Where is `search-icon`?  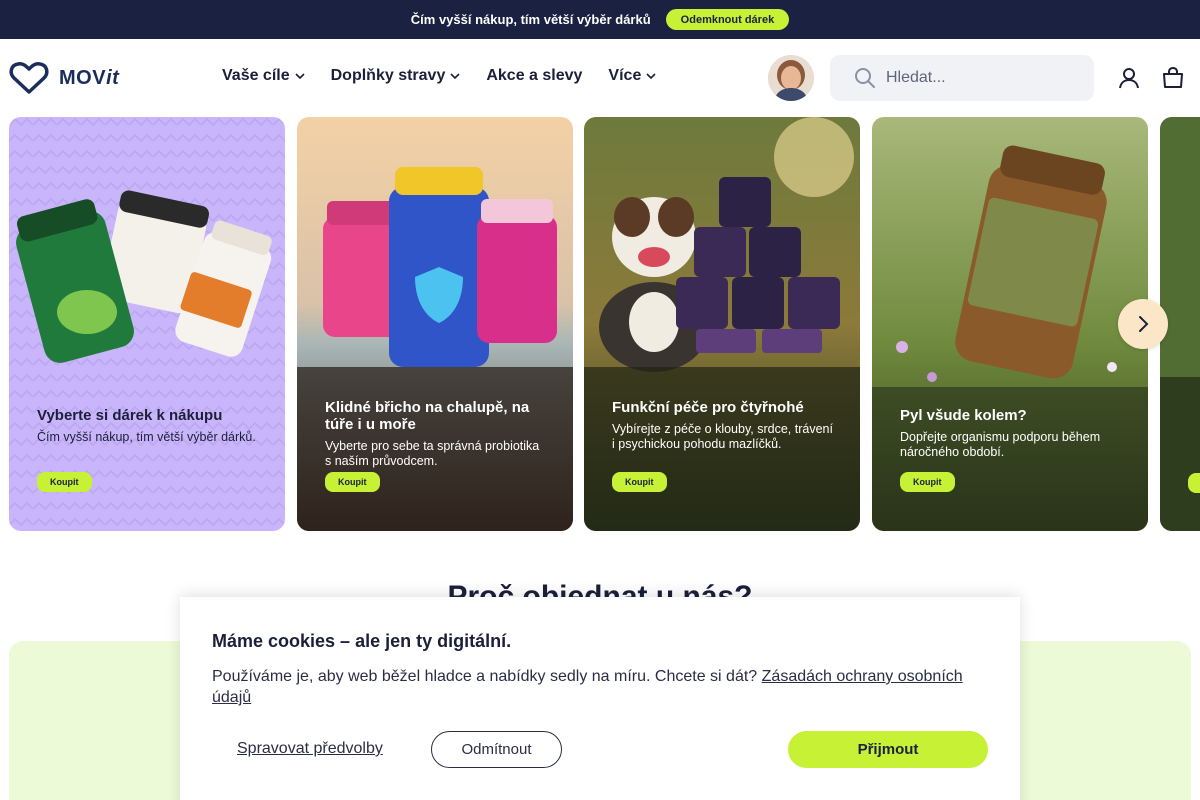 search-icon is located at coordinates (865, 78).